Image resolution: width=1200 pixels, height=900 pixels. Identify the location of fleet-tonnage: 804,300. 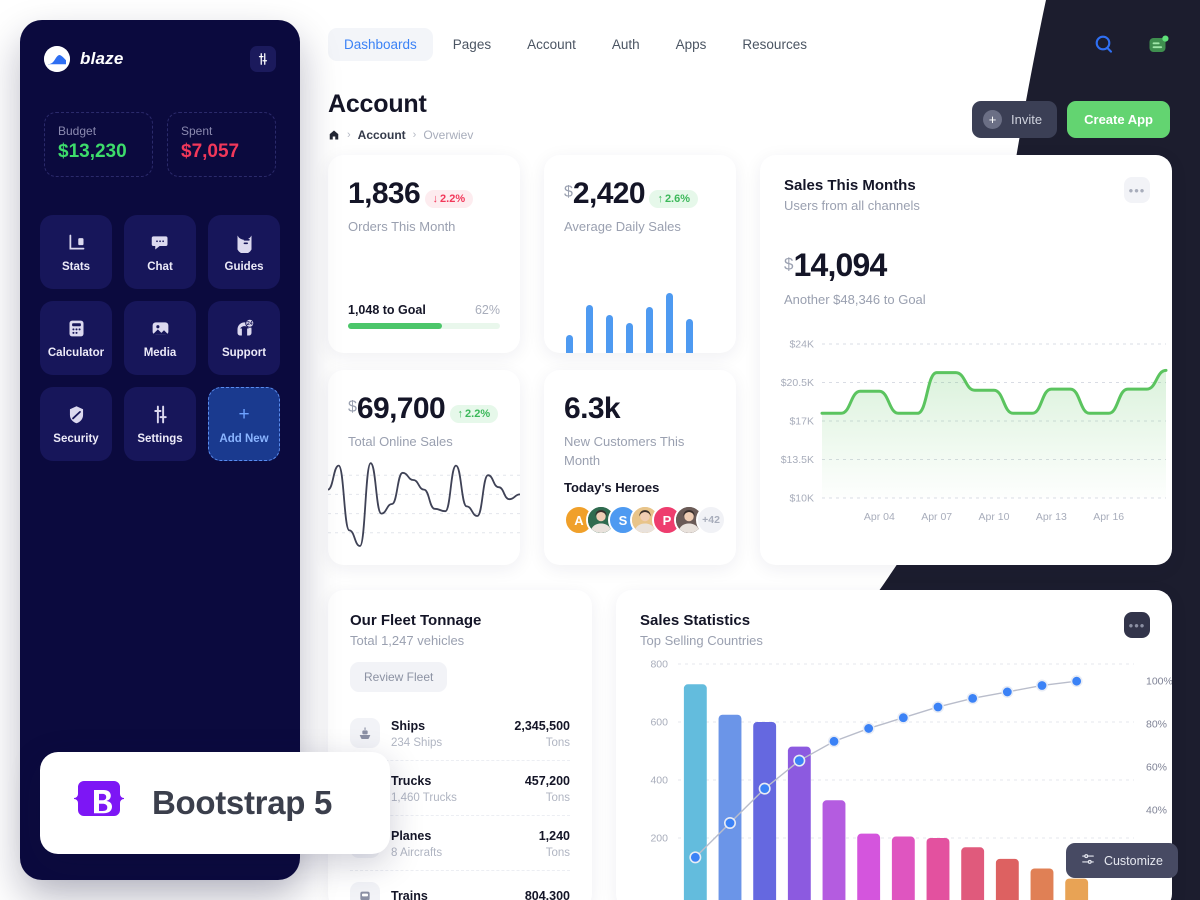
(547, 894).